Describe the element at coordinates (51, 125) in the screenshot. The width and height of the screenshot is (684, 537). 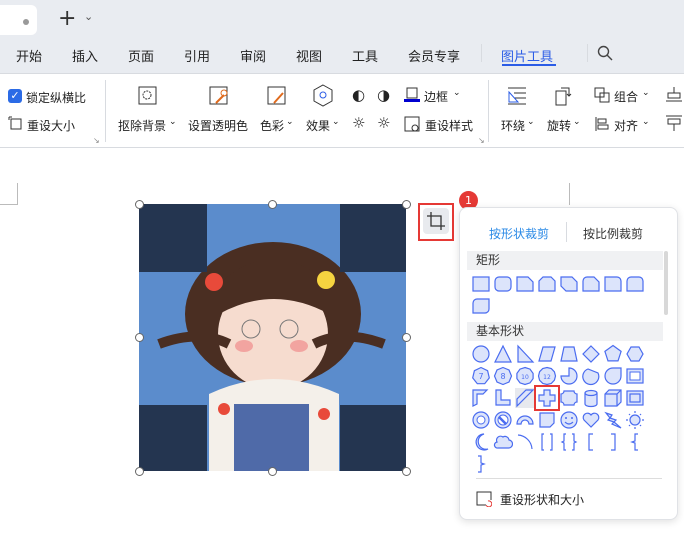
I see `reset-size-button: 重设大小` at that location.